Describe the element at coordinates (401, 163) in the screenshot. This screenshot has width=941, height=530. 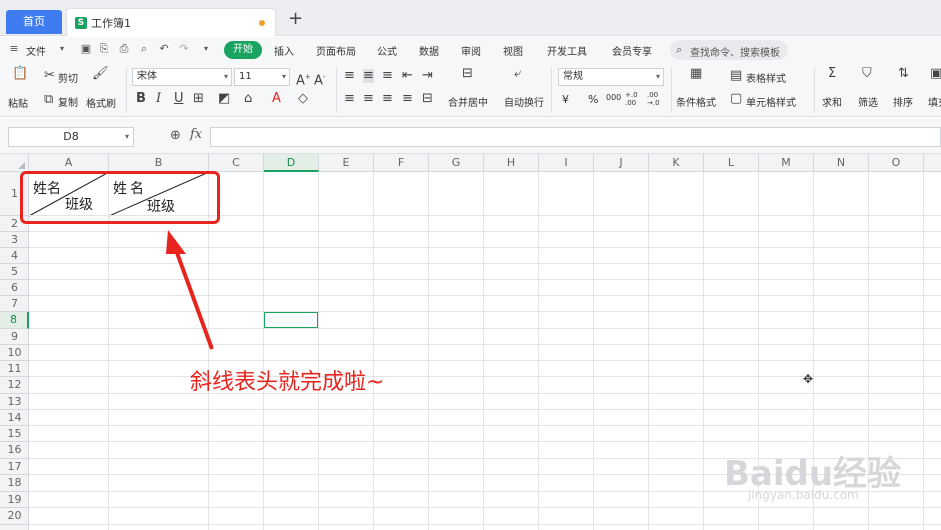
I see `column-header-f: F` at that location.